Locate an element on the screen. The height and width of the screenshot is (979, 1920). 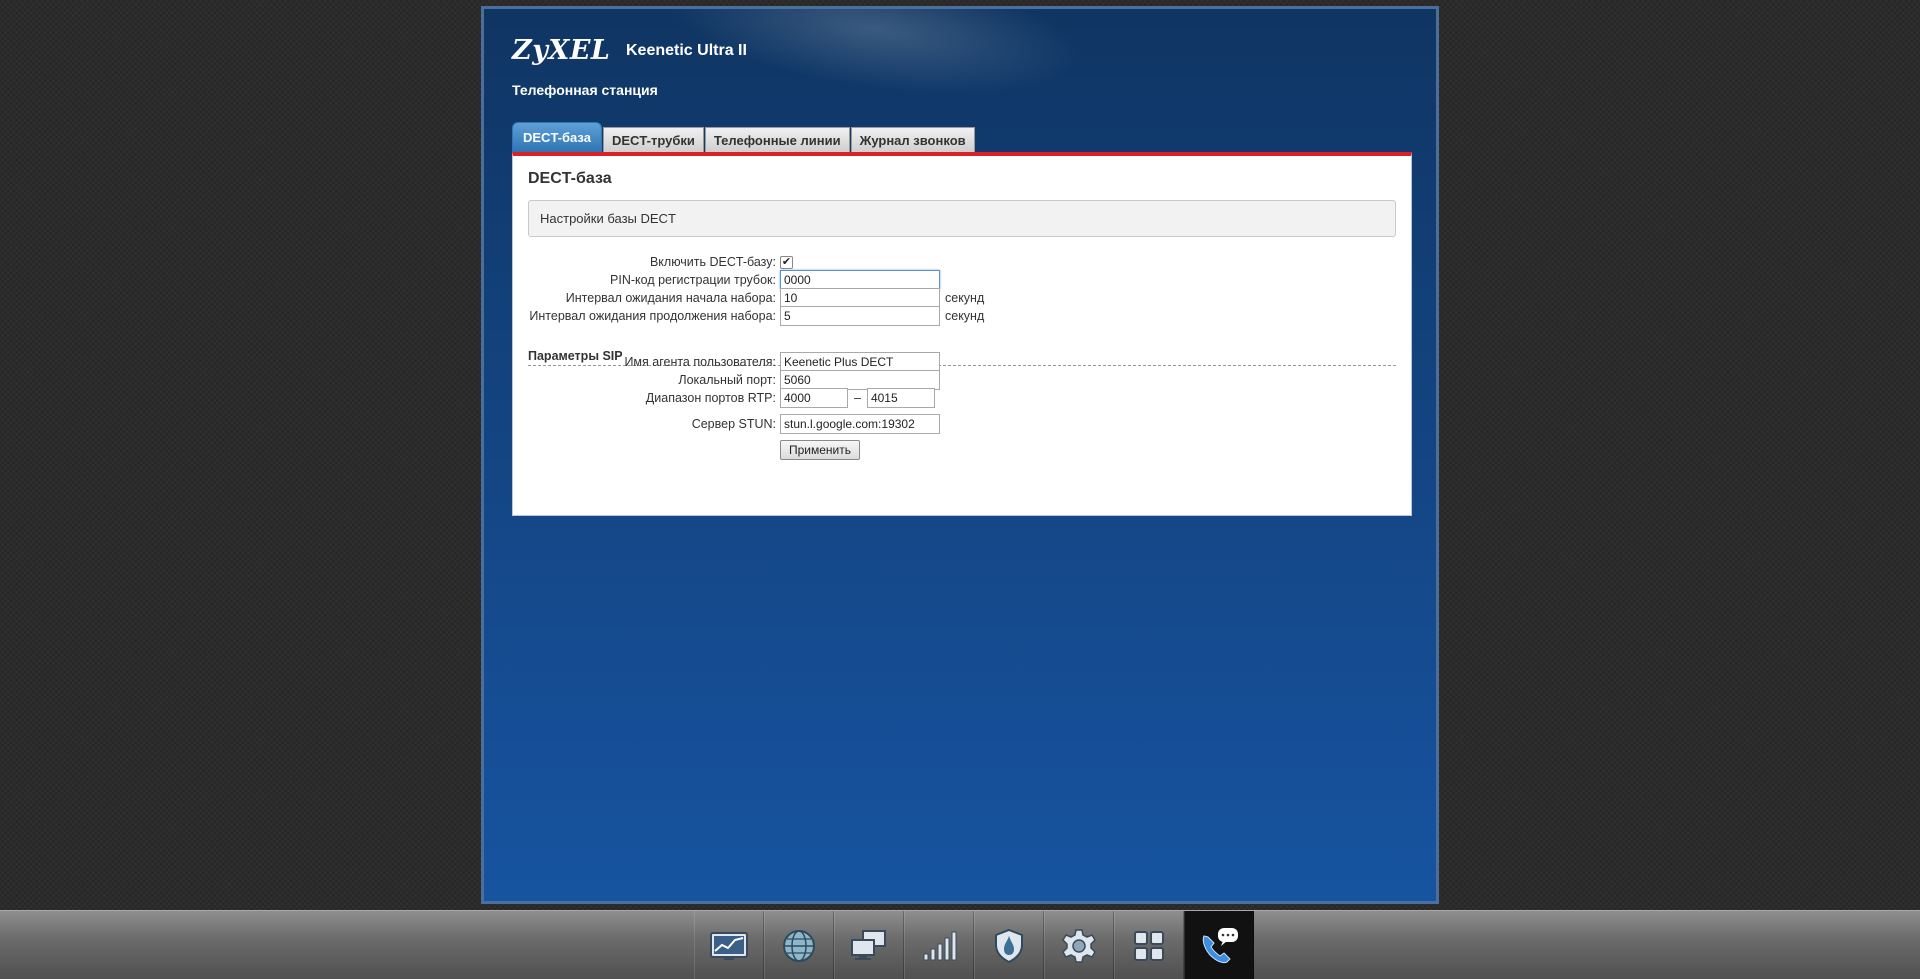
stun-label: Сервер STUN: is located at coordinates (733, 424).